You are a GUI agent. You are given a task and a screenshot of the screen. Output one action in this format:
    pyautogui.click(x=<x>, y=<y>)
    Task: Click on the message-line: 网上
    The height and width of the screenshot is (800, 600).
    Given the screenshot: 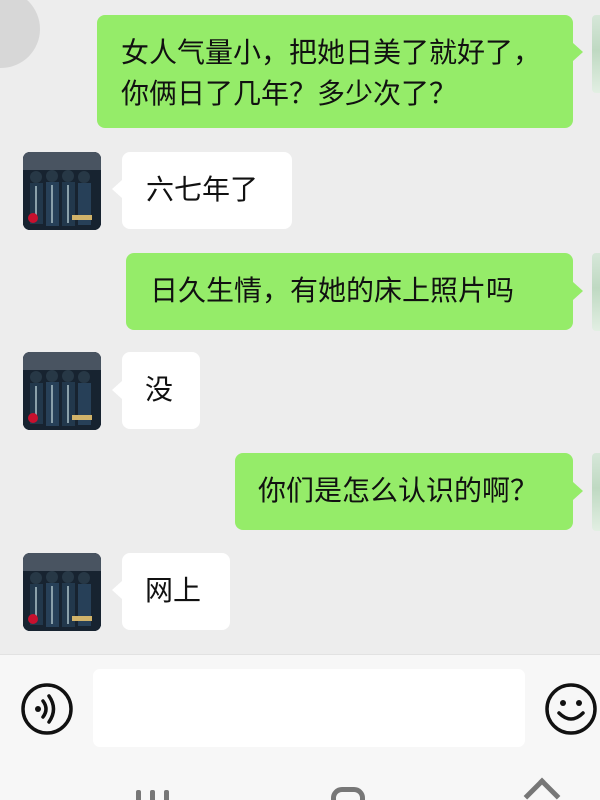 What is the action you would take?
    pyautogui.click(x=173, y=590)
    